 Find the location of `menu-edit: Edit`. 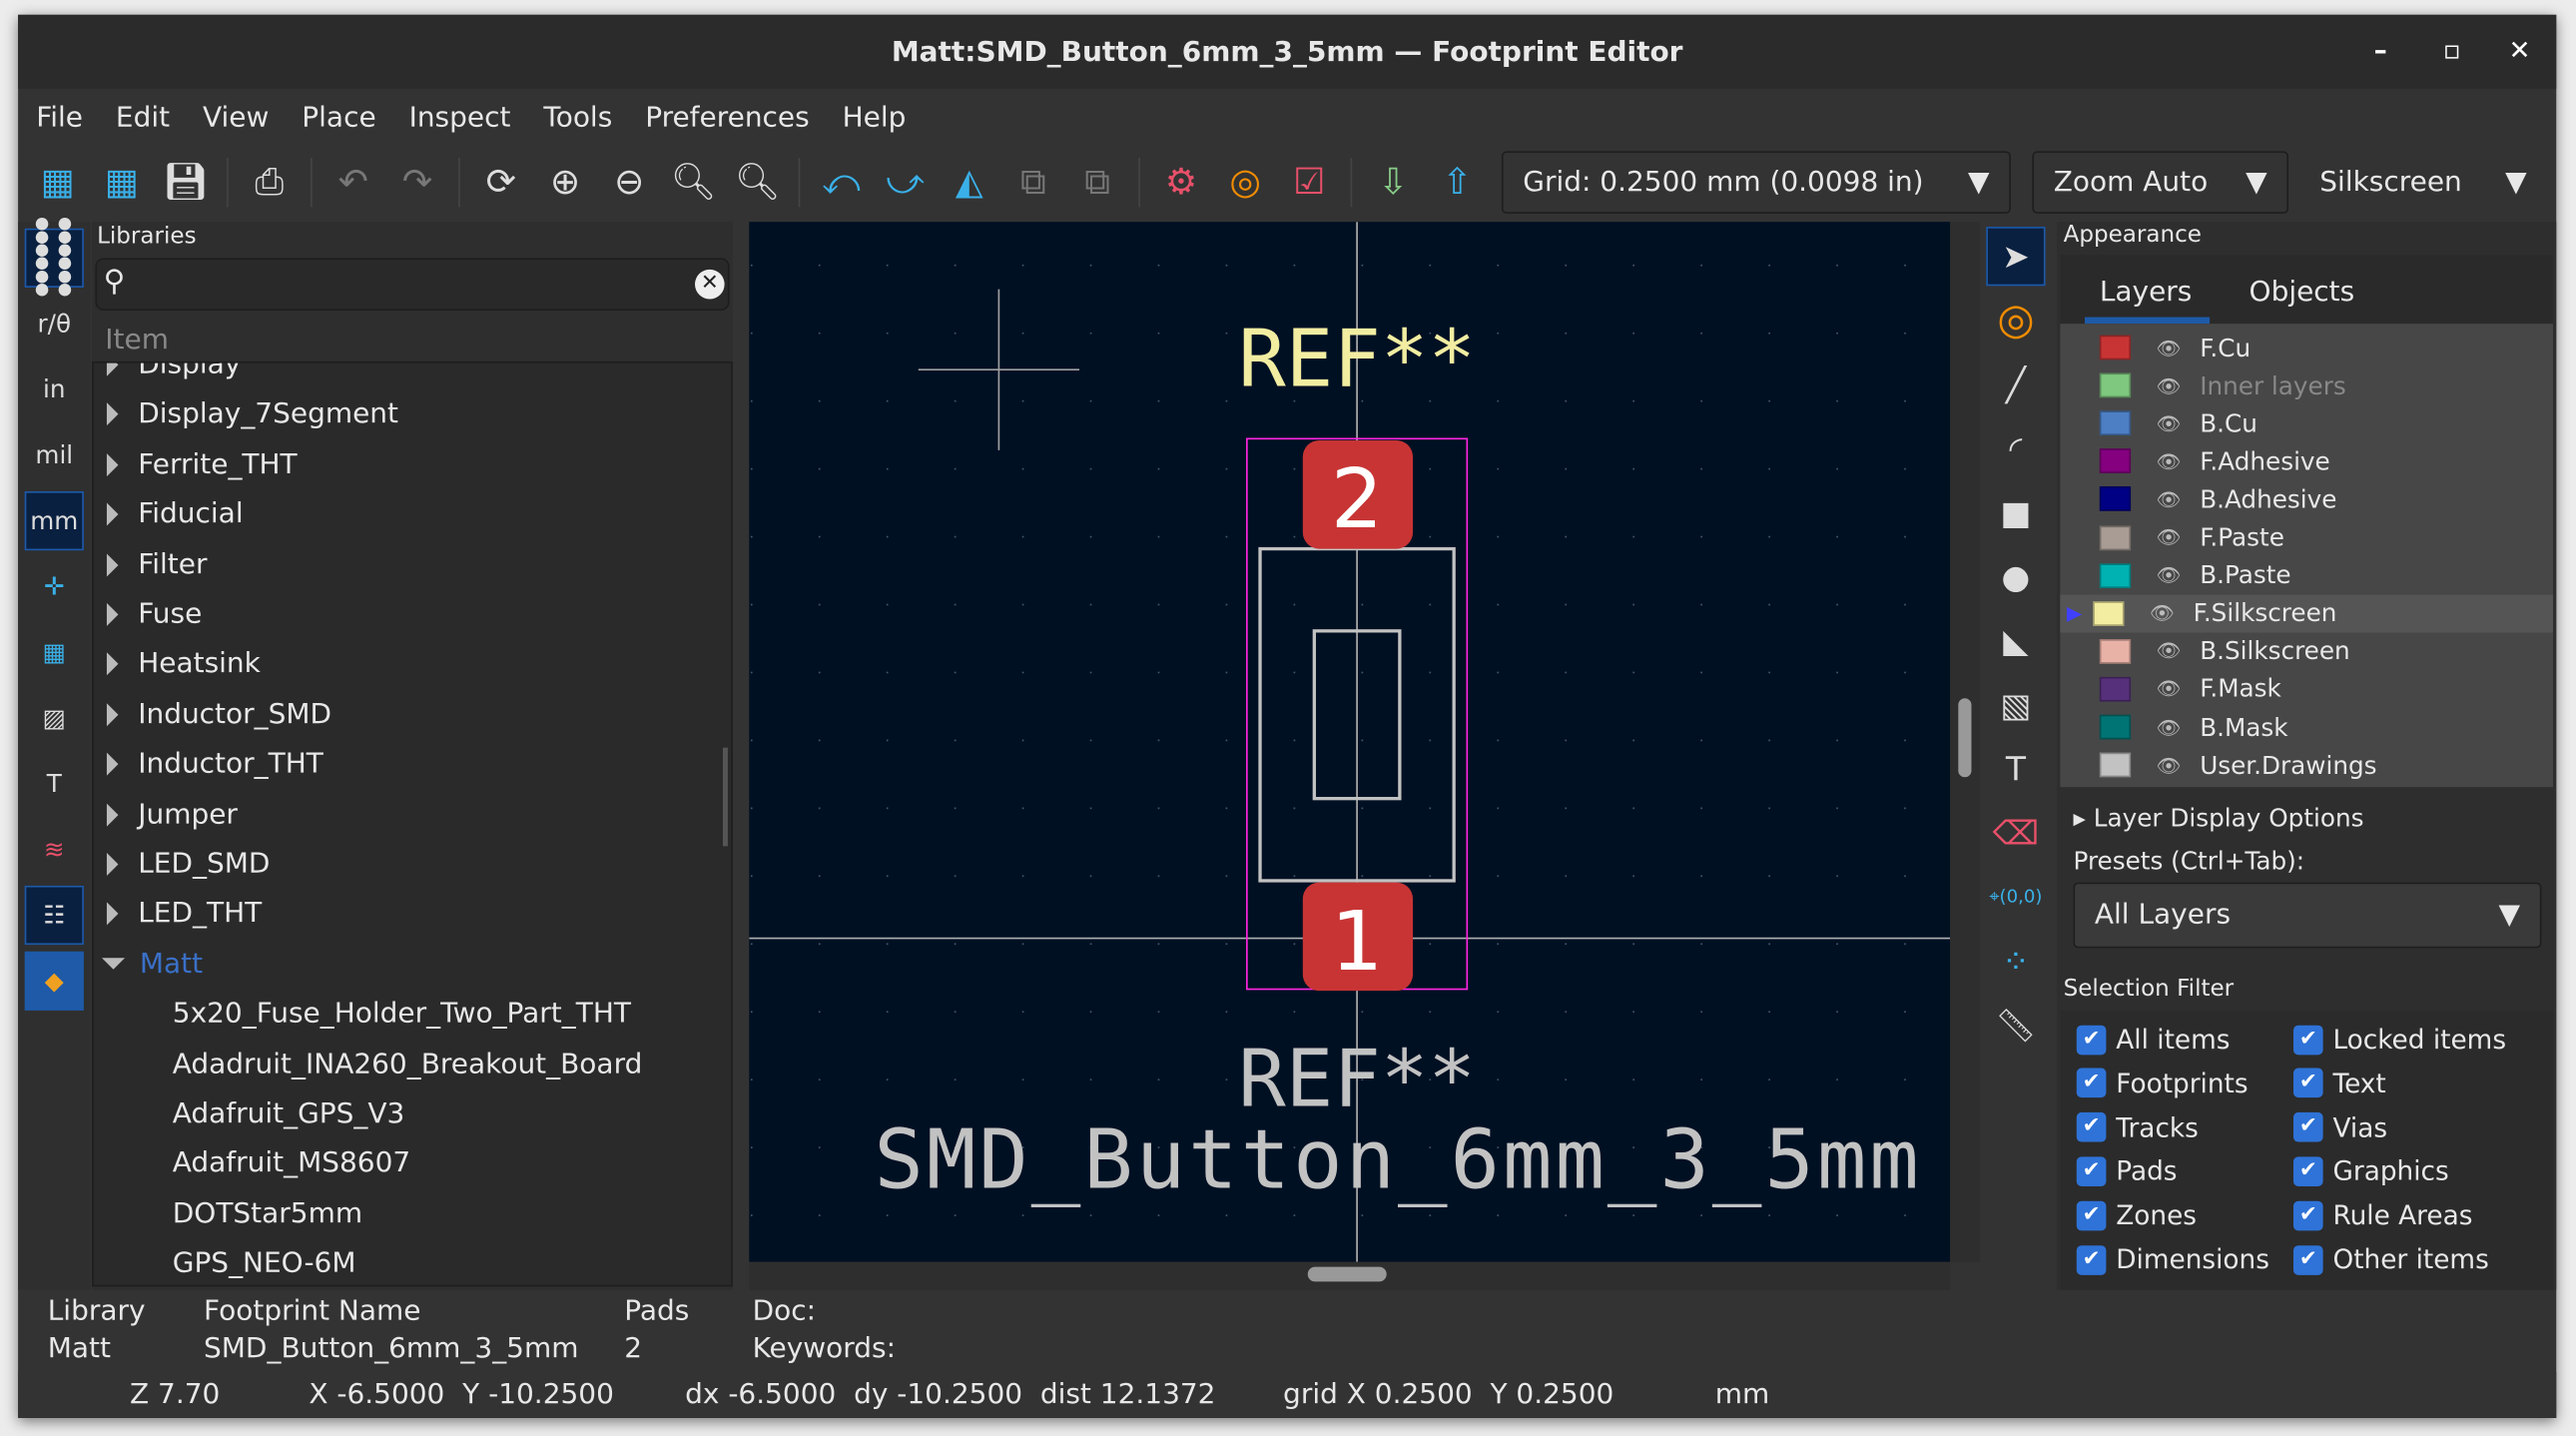

menu-edit: Edit is located at coordinates (143, 118).